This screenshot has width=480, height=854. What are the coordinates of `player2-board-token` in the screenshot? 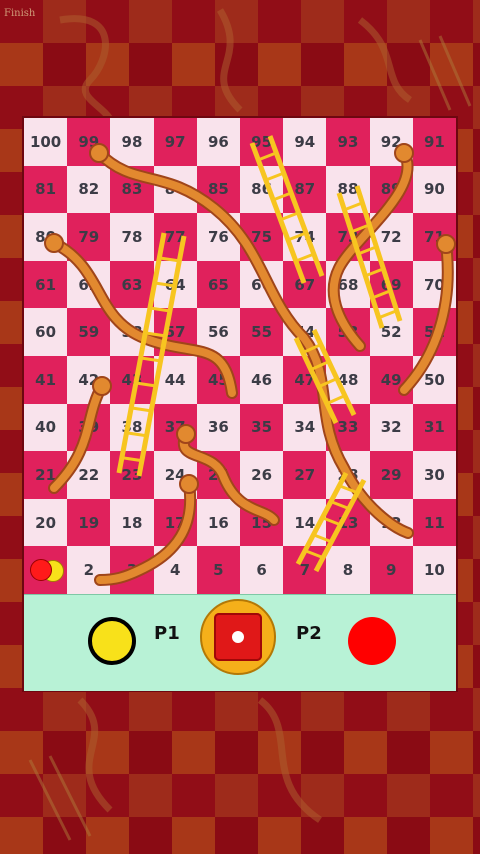 It's located at (41, 570).